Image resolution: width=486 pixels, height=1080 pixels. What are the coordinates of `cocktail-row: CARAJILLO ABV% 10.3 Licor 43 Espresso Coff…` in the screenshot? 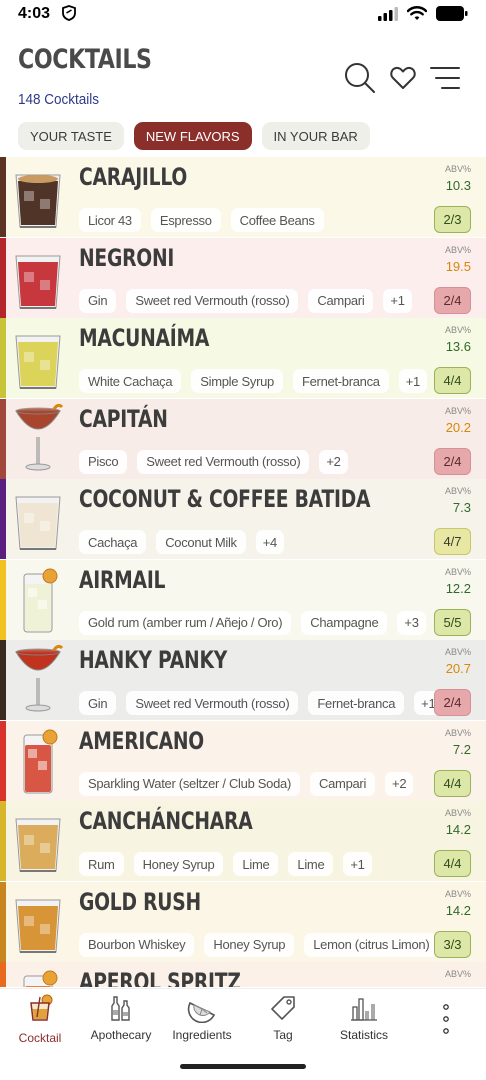 It's located at (243, 197).